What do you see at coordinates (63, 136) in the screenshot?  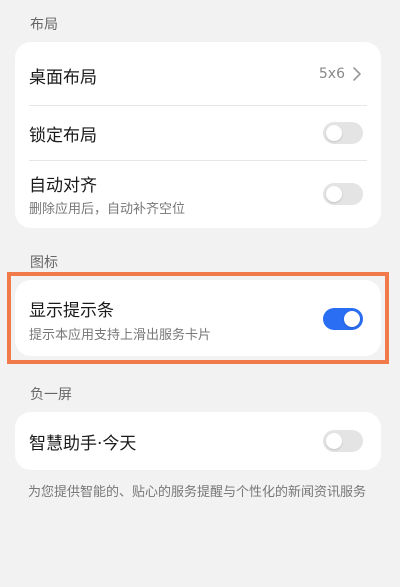 I see `lock-layout-title: 锁定布局` at bounding box center [63, 136].